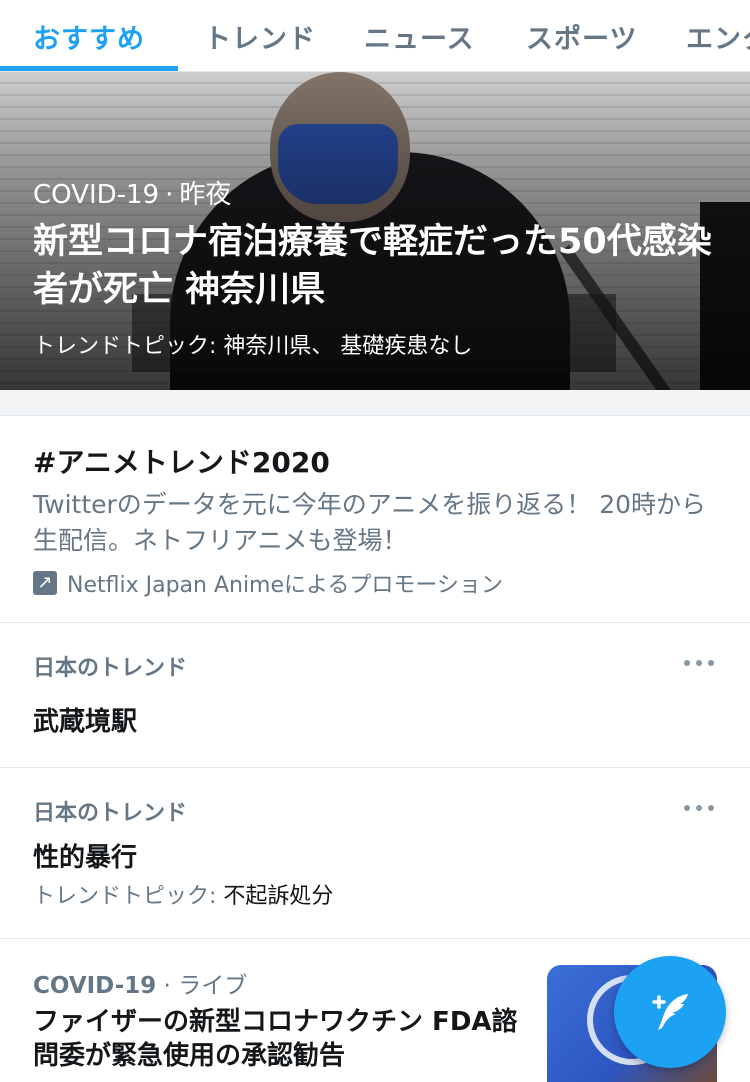 The width and height of the screenshot is (750, 1082). What do you see at coordinates (181, 461) in the screenshot?
I see `promoted-trend-title: #アニメトレンド2020` at bounding box center [181, 461].